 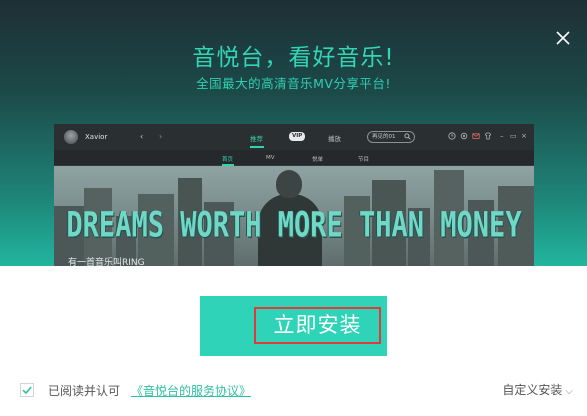 What do you see at coordinates (513, 136) in the screenshot?
I see `maximize-icon: ▭` at bounding box center [513, 136].